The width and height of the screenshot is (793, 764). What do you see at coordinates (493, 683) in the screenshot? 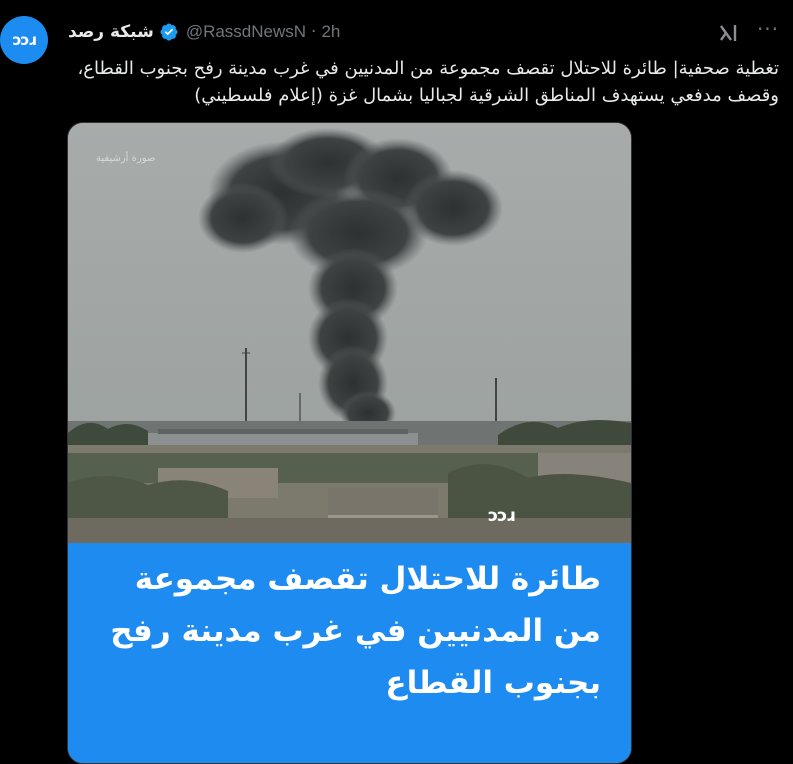
I see `headline-line-3: بجنوب القطاع` at bounding box center [493, 683].